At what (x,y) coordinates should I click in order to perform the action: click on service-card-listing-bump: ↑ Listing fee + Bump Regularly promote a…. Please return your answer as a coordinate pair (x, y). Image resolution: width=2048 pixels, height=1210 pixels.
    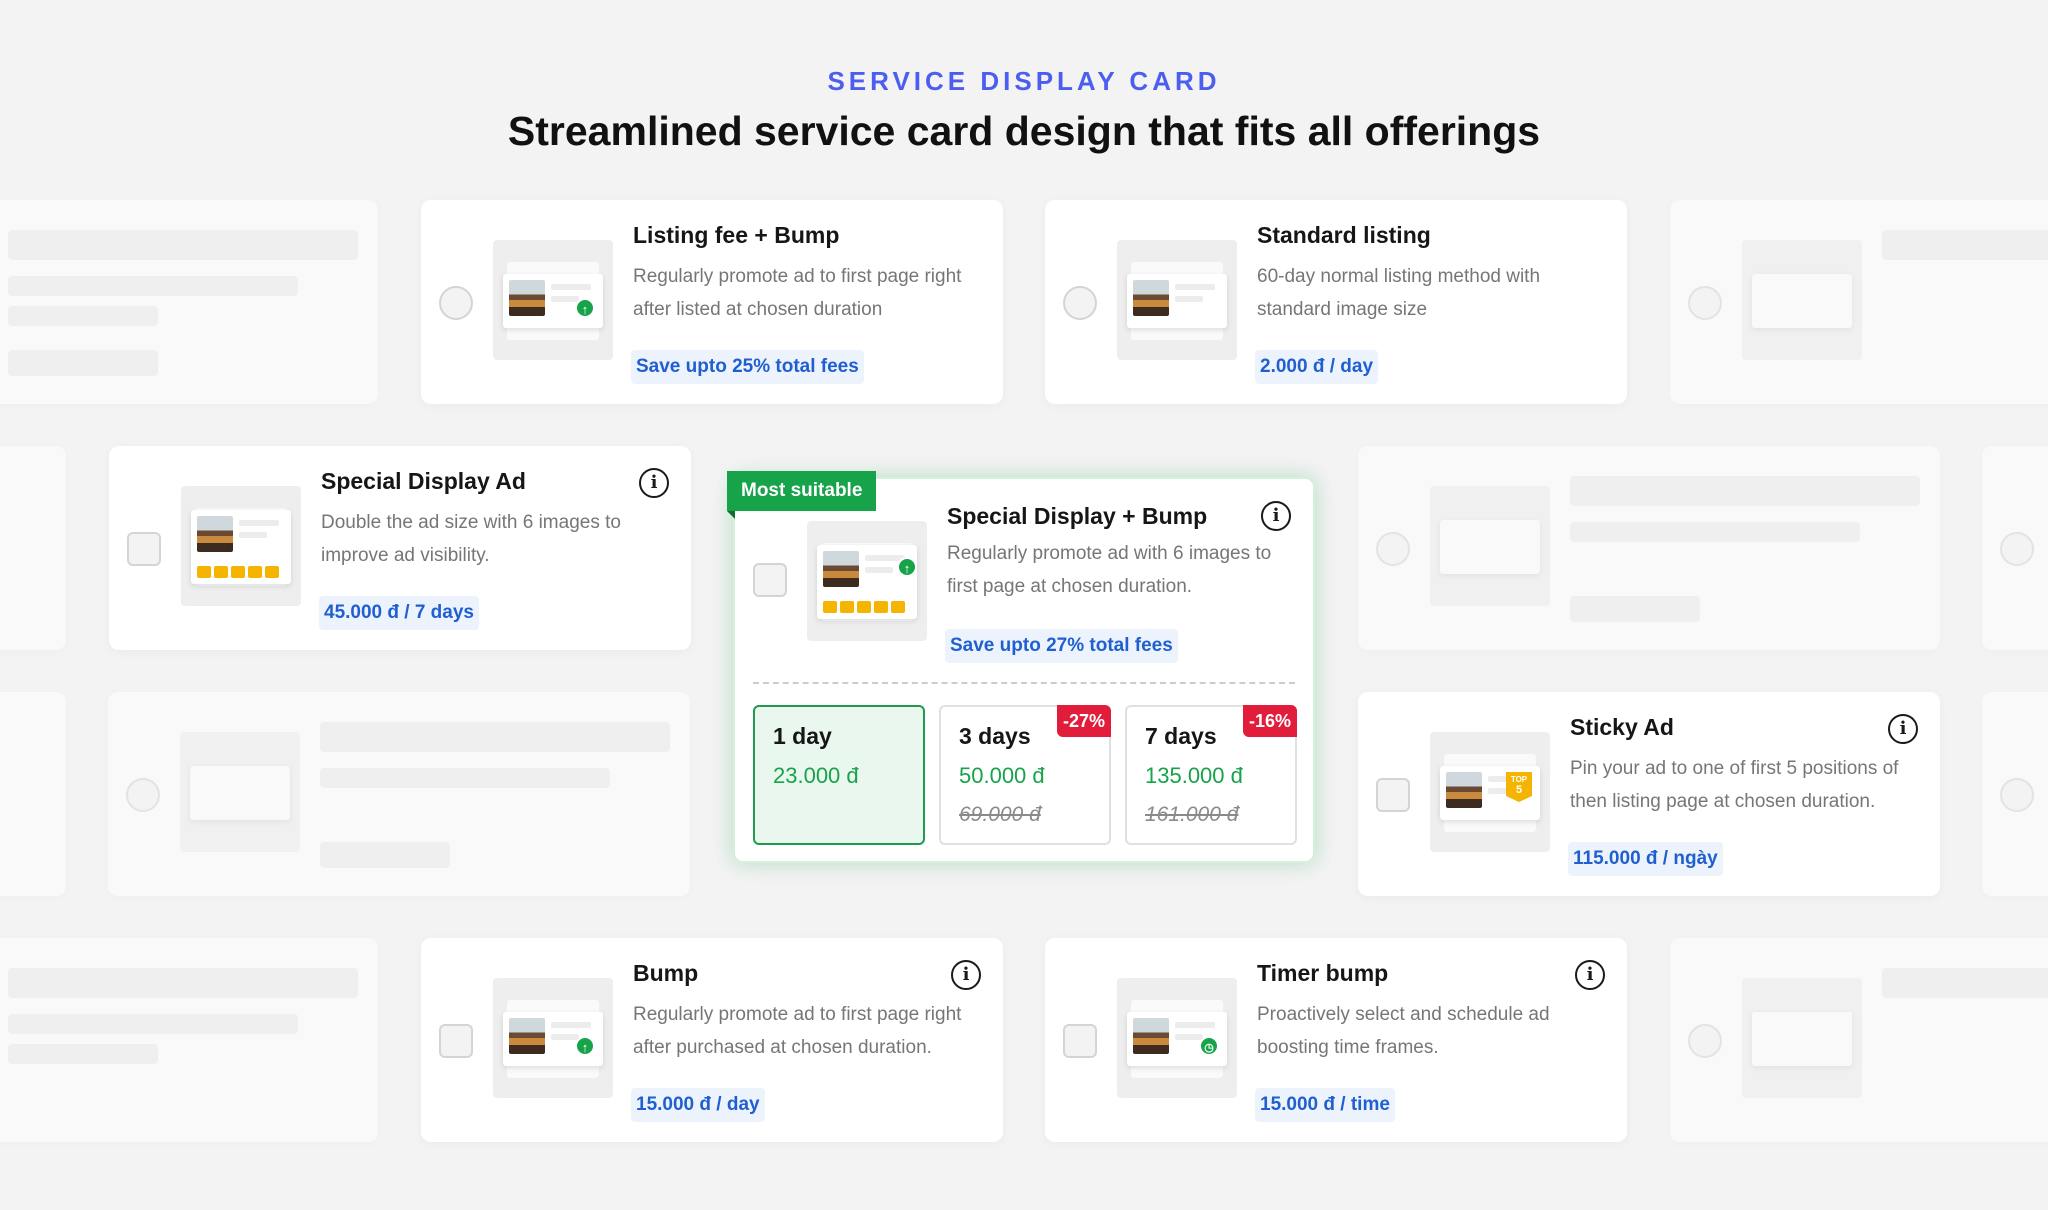
    Looking at the image, I should click on (712, 302).